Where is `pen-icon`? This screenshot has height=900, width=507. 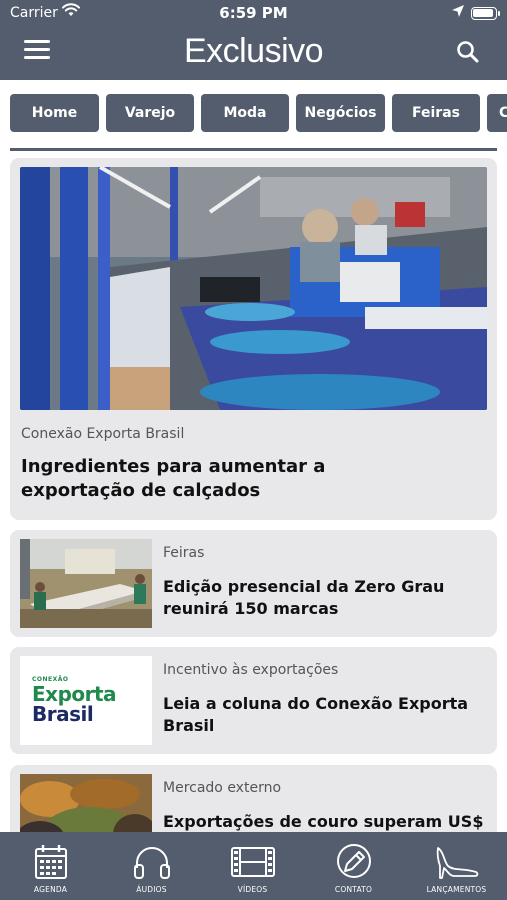
pen-icon is located at coordinates (353, 861).